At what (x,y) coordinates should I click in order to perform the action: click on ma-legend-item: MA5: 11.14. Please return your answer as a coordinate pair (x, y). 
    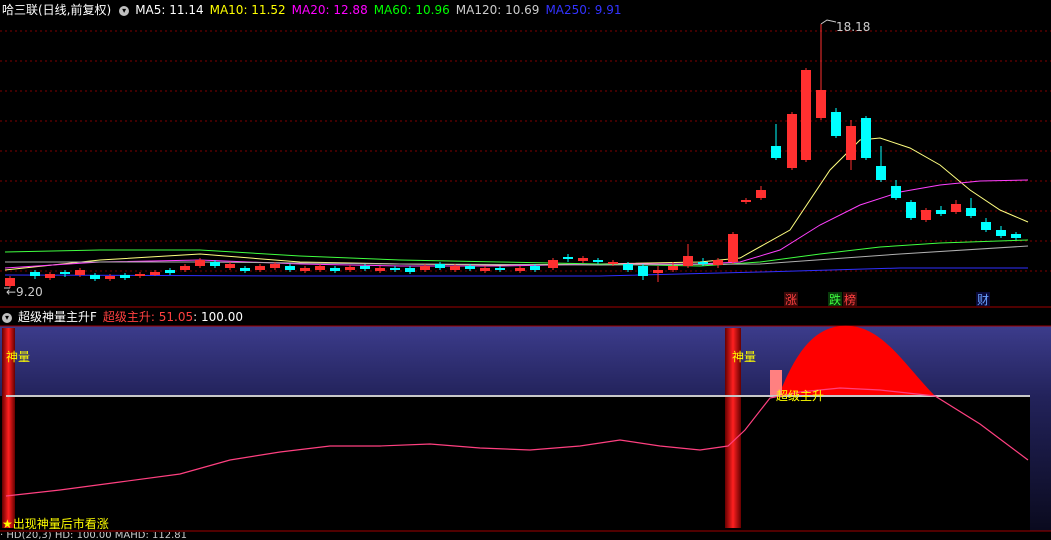
    Looking at the image, I should click on (169, 10).